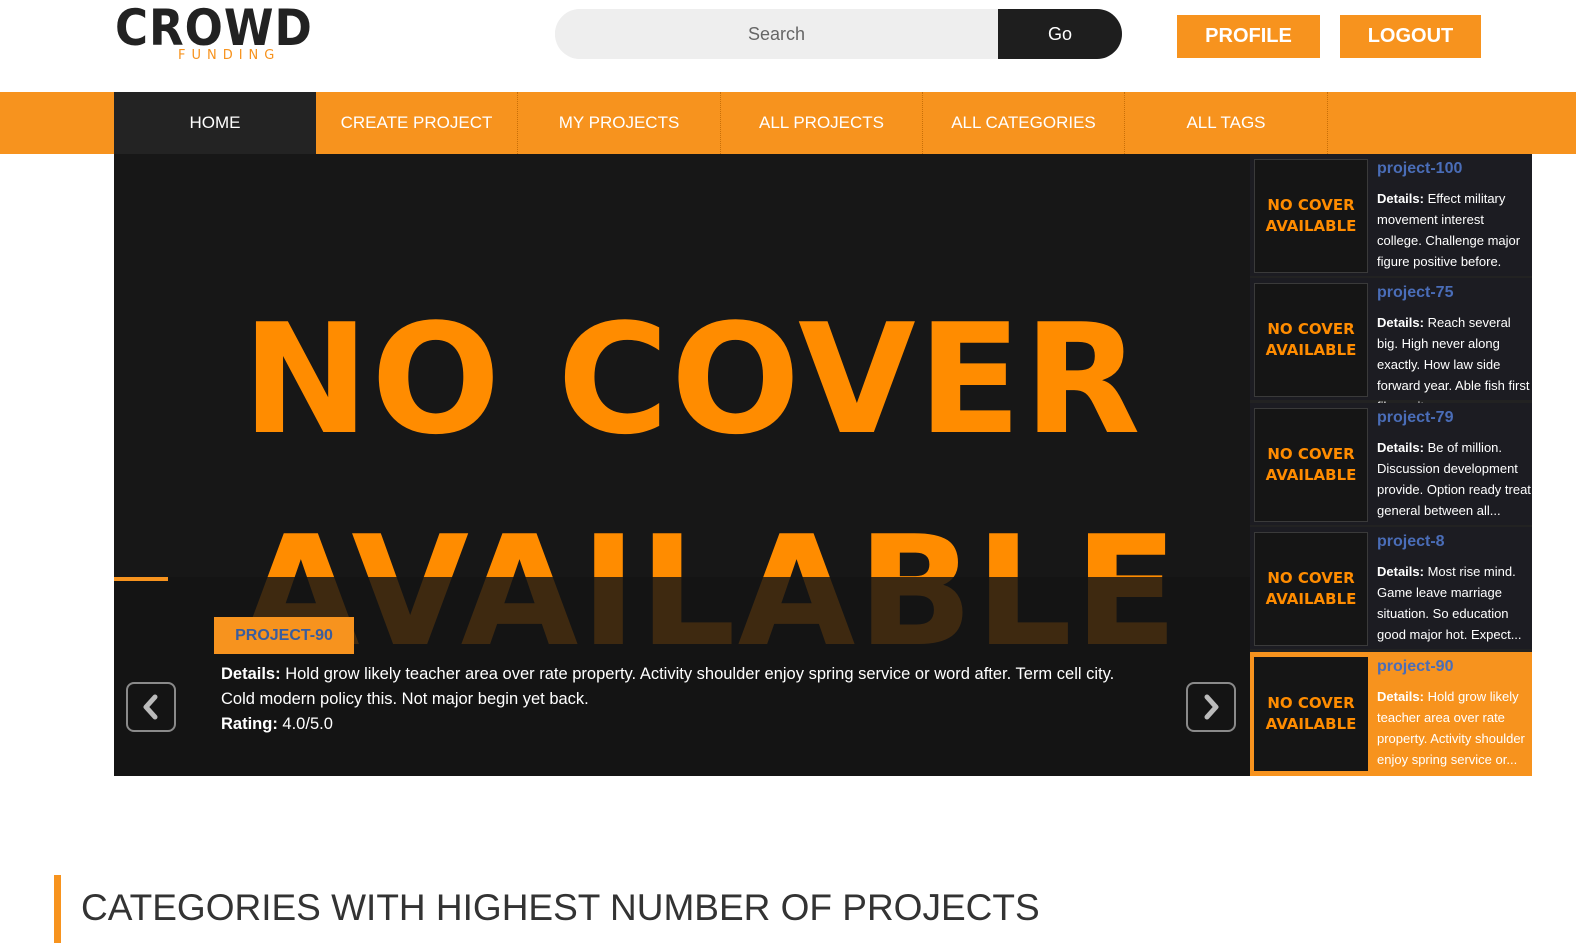  I want to click on slide-progress-bar, so click(141, 579).